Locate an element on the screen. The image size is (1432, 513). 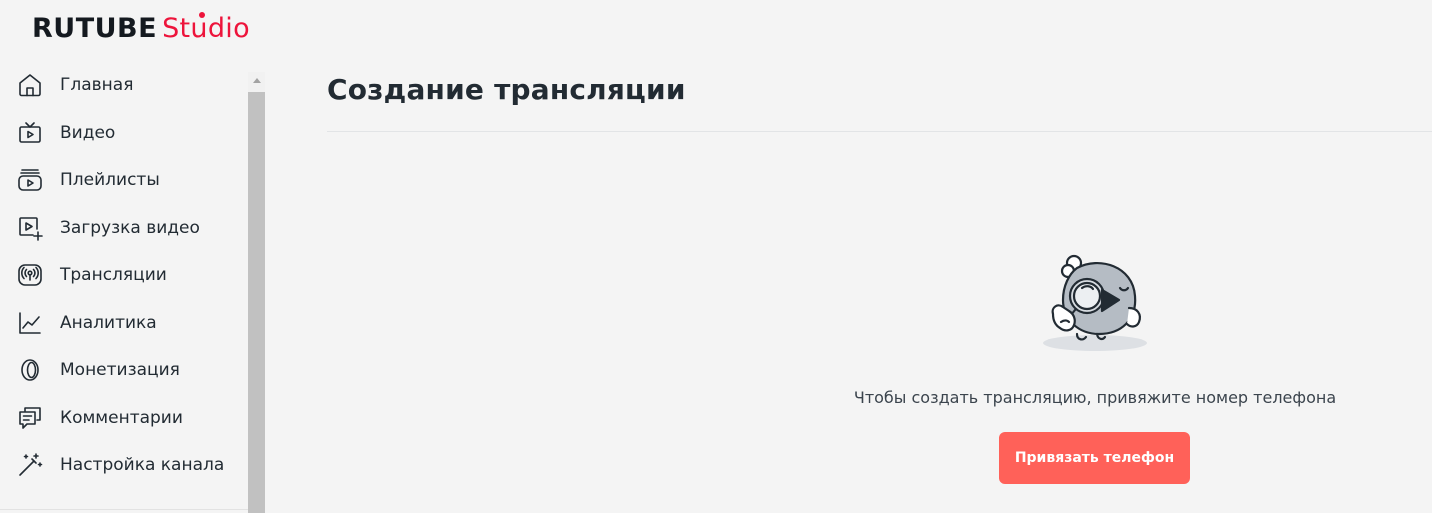
sidebar-item-playlists: Плейлисты is located at coordinates (124, 180).